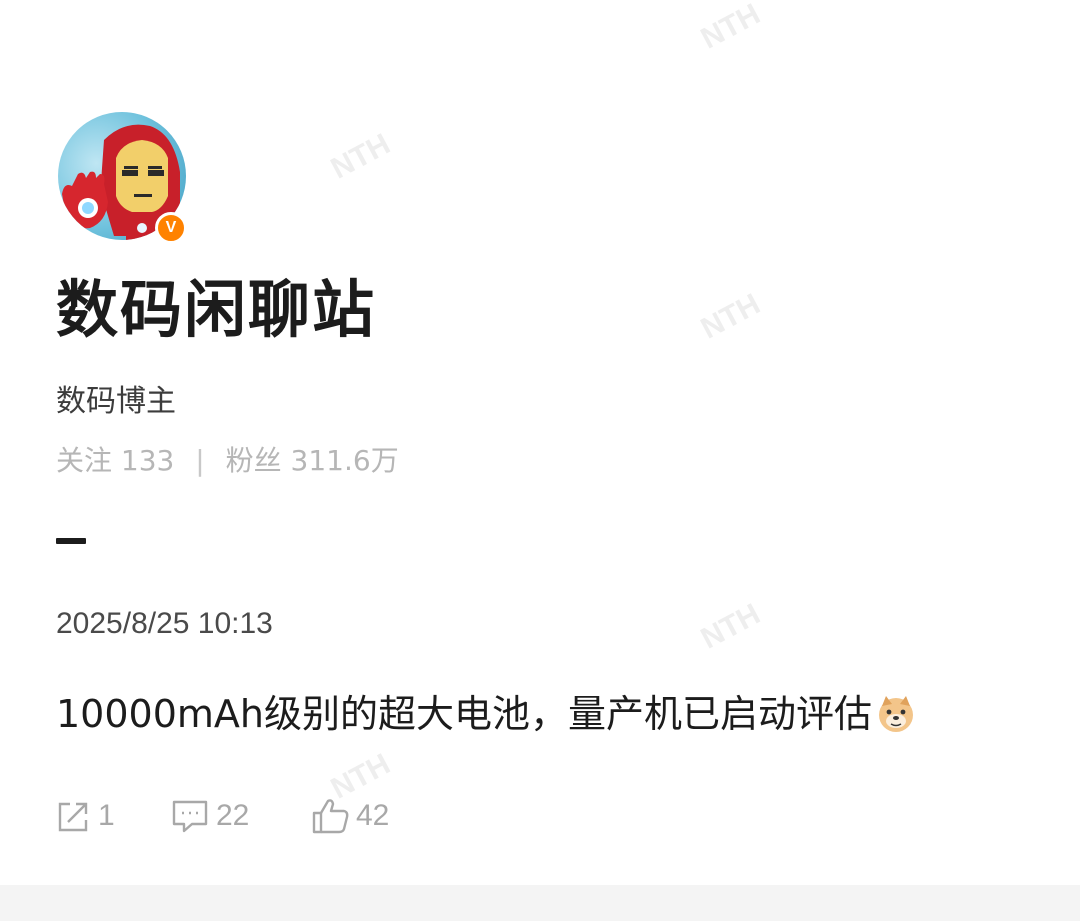 The width and height of the screenshot is (1080, 921). I want to click on post-timestamp: 2025/8/25 10:13, so click(164, 623).